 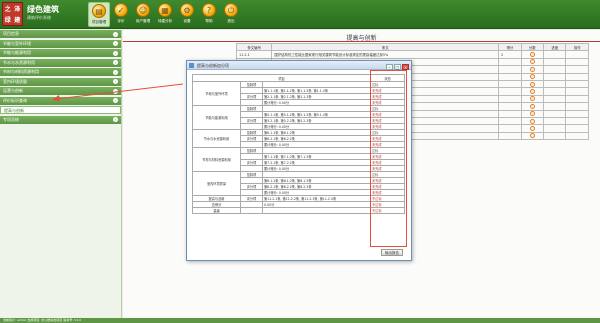 What do you see at coordinates (165, 21) in the screenshot?
I see `toolbar-label: 待建分析` at bounding box center [165, 21].